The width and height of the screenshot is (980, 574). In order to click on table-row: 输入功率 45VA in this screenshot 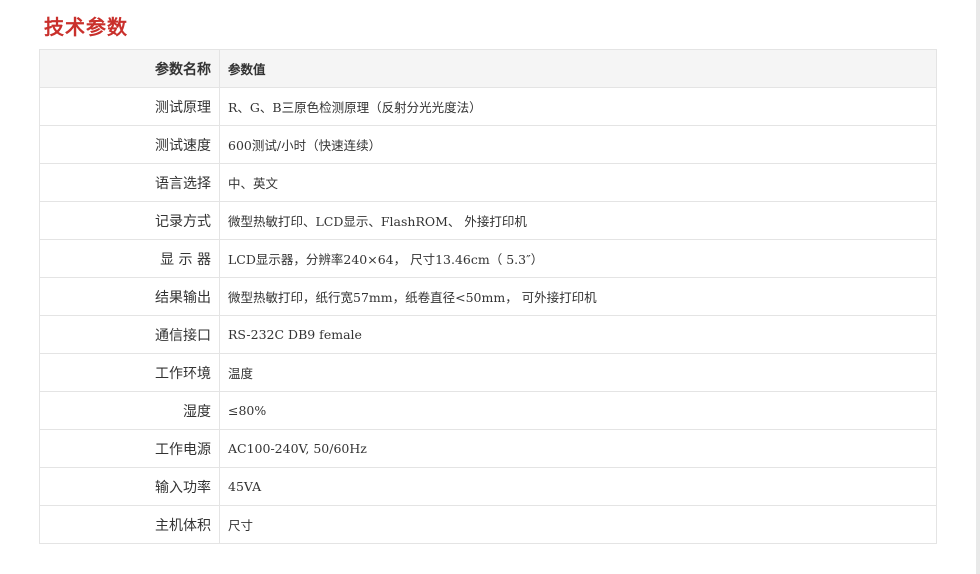, I will do `click(488, 486)`.